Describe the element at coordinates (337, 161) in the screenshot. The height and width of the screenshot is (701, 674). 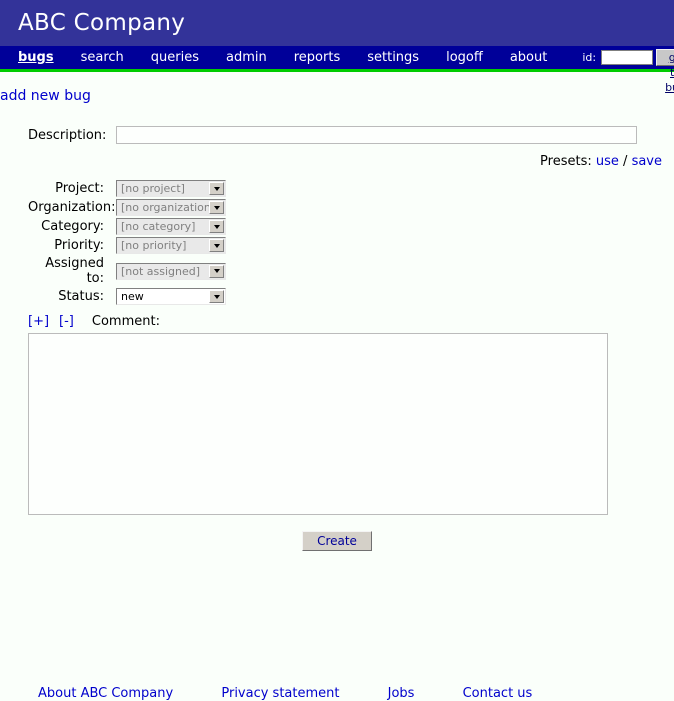
I see `presets-row: Presets: use / save` at that location.